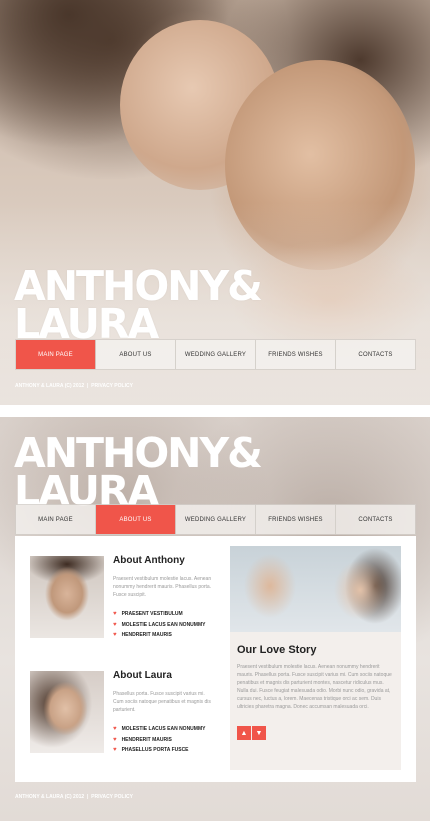  I want to click on section-divider, so click(215, 411).